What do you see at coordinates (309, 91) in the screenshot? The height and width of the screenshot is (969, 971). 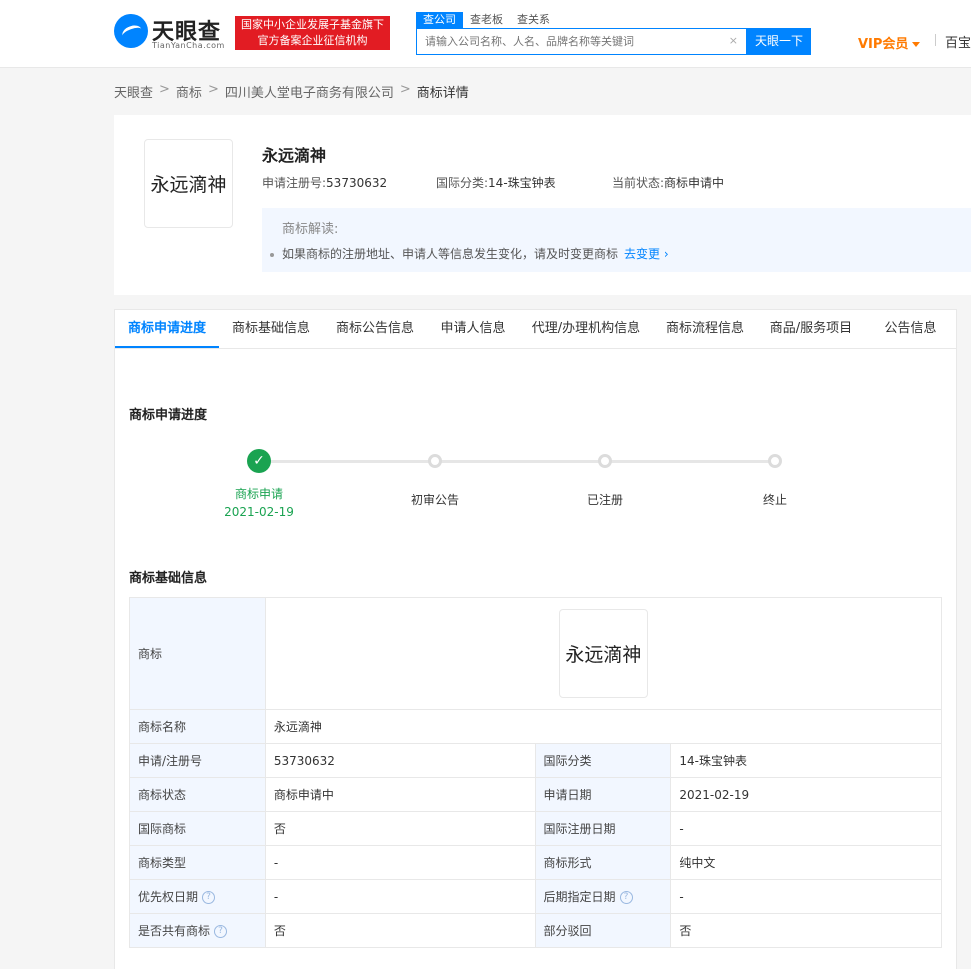 I see `breadcrumb-company: 四川美人堂电子商务有限公司` at bounding box center [309, 91].